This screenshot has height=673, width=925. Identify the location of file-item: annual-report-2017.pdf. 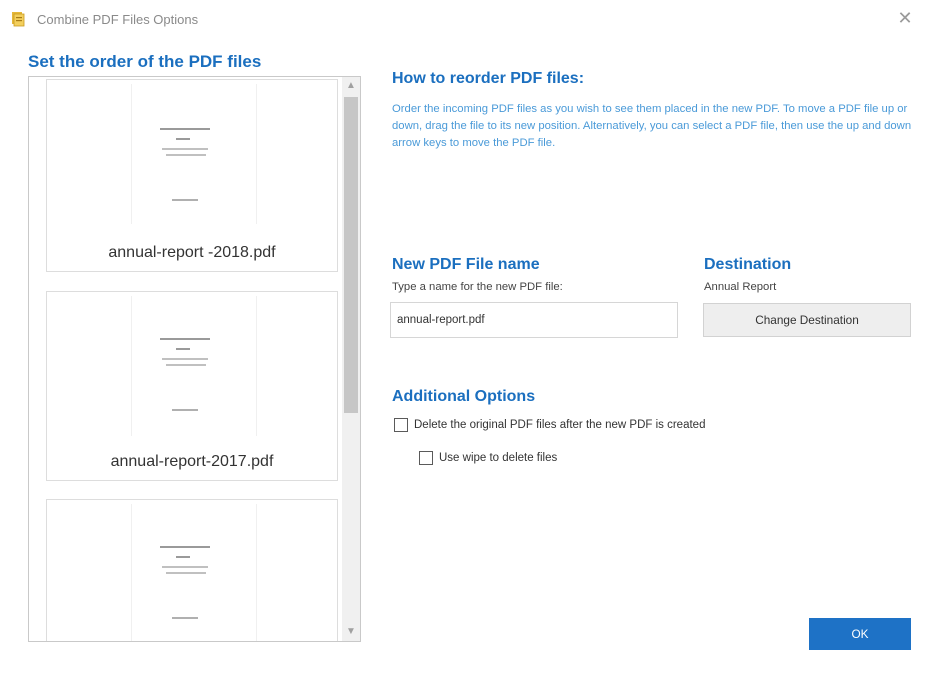
(192, 386).